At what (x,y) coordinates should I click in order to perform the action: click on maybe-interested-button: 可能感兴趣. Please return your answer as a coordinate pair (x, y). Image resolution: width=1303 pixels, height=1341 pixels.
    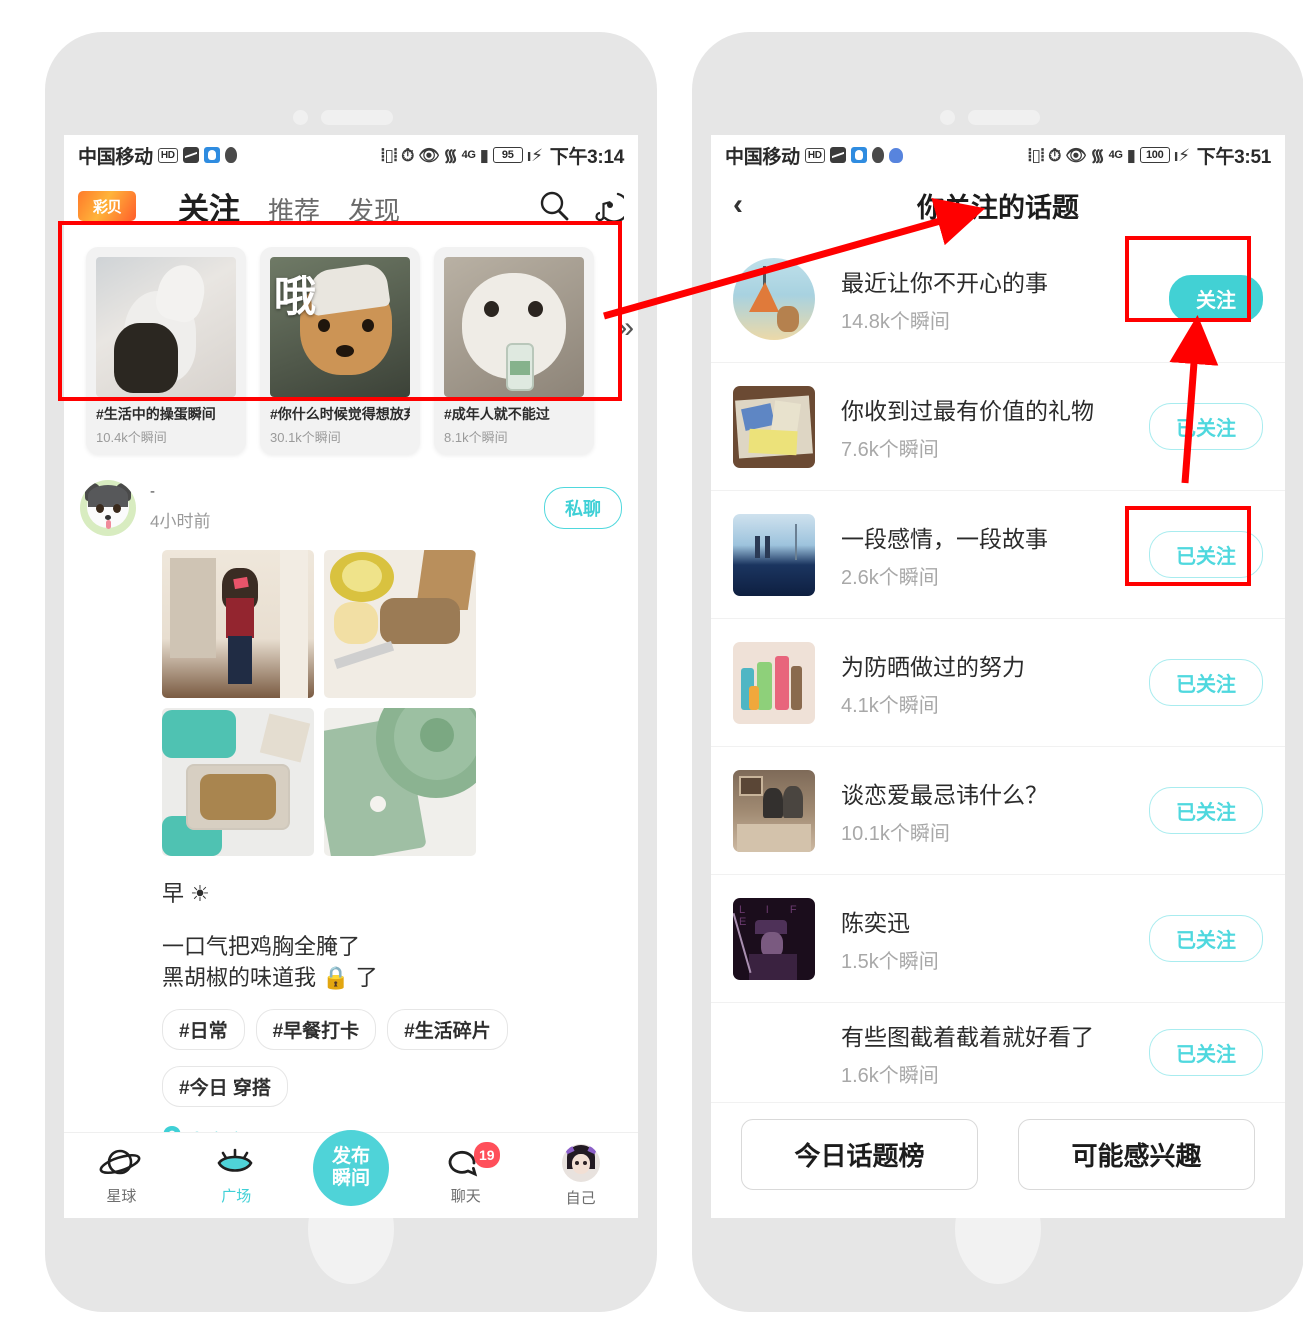
    Looking at the image, I should click on (1136, 1154).